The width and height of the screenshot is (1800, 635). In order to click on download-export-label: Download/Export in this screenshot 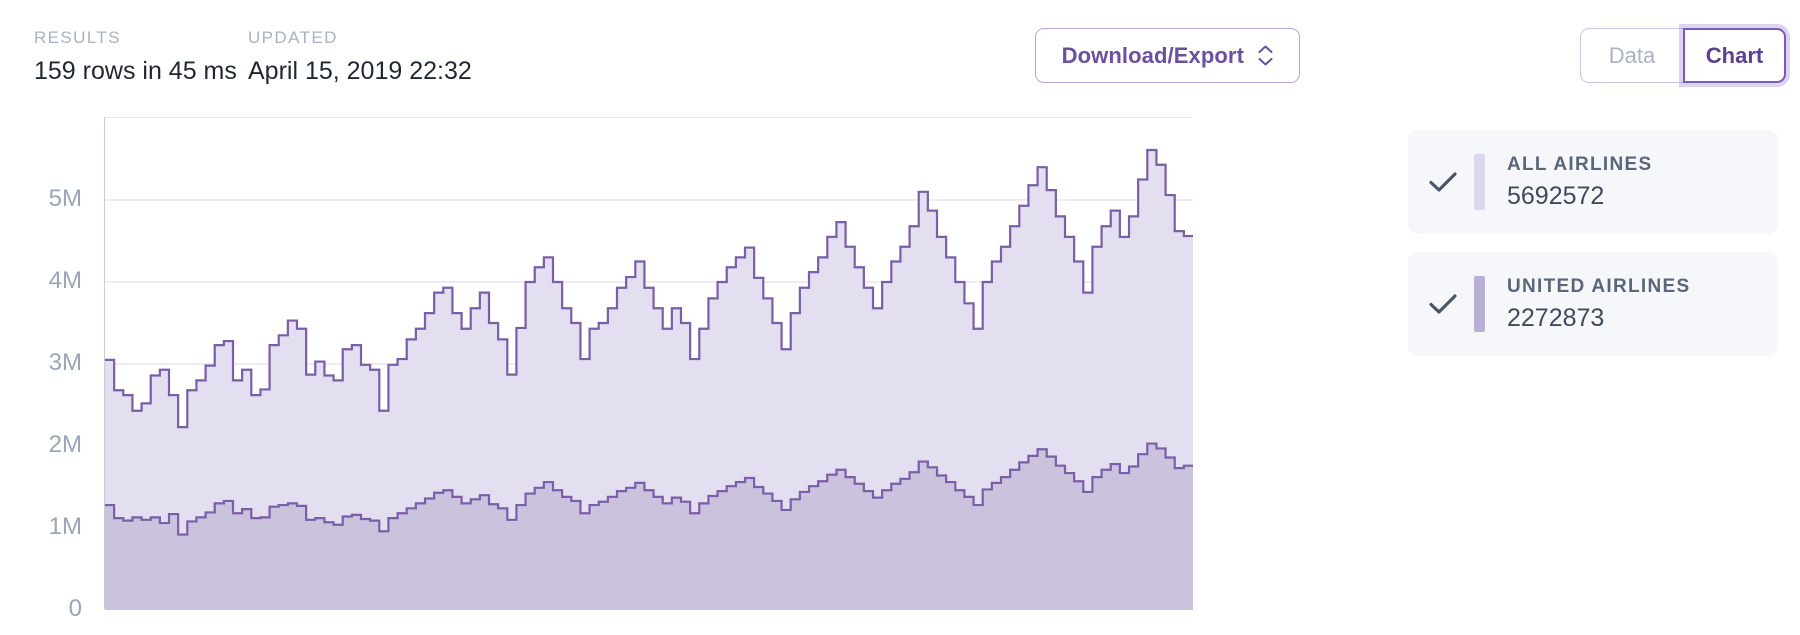, I will do `click(1152, 55)`.